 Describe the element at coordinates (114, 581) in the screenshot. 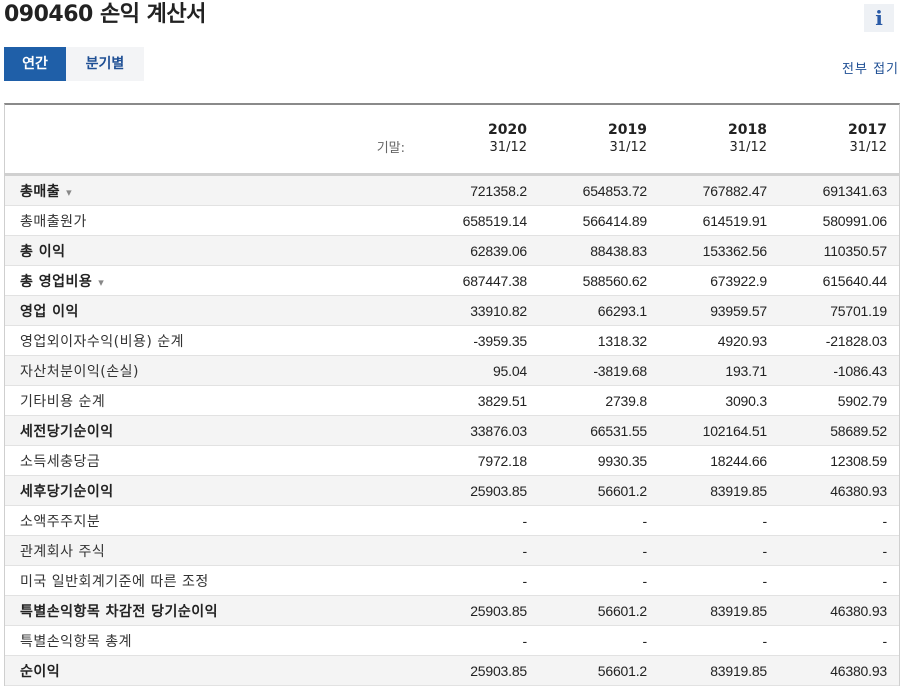

I see `row-label: 미국 일반회계기준에 따른 조정` at that location.